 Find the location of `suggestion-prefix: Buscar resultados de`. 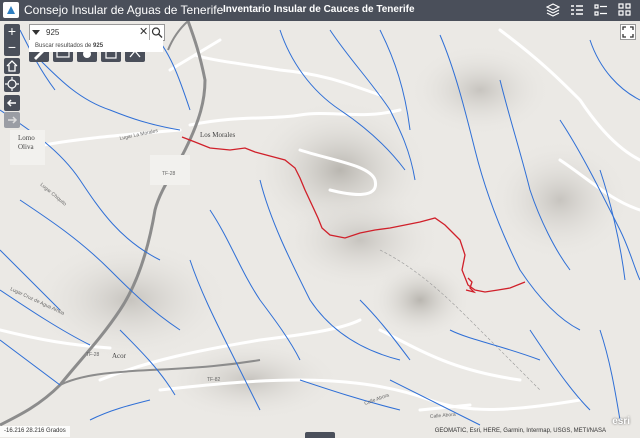

suggestion-prefix: Buscar resultados de is located at coordinates (64, 46).